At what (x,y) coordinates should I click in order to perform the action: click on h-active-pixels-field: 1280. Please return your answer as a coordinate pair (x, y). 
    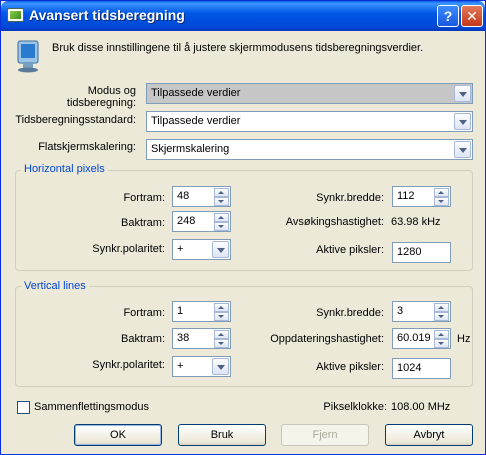
    Looking at the image, I should click on (421, 252).